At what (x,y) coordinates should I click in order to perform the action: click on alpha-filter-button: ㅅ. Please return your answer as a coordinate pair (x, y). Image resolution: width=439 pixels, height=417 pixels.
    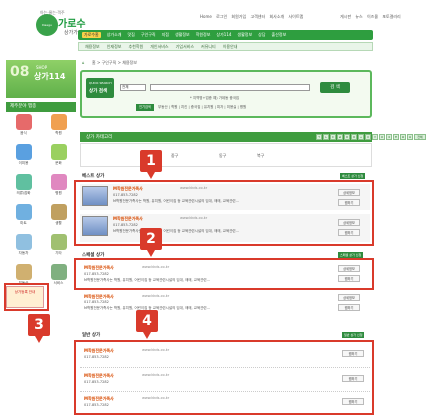
    Looking at the image, I should click on (361, 137).